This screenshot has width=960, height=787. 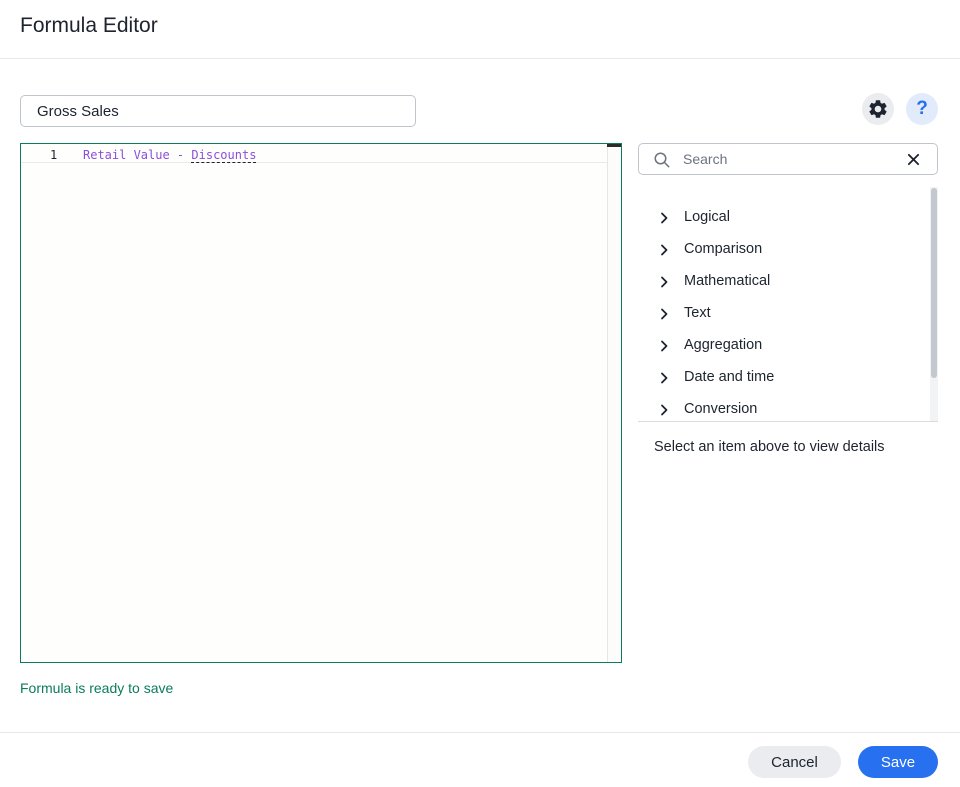 What do you see at coordinates (723, 345) in the screenshot?
I see `category-label: Aggregation` at bounding box center [723, 345].